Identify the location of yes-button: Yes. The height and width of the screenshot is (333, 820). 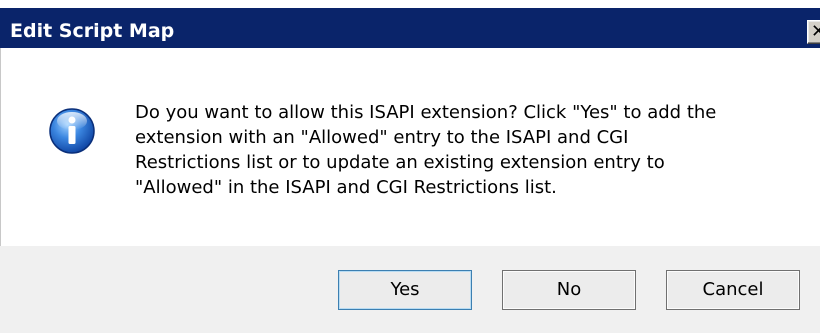
(405, 290).